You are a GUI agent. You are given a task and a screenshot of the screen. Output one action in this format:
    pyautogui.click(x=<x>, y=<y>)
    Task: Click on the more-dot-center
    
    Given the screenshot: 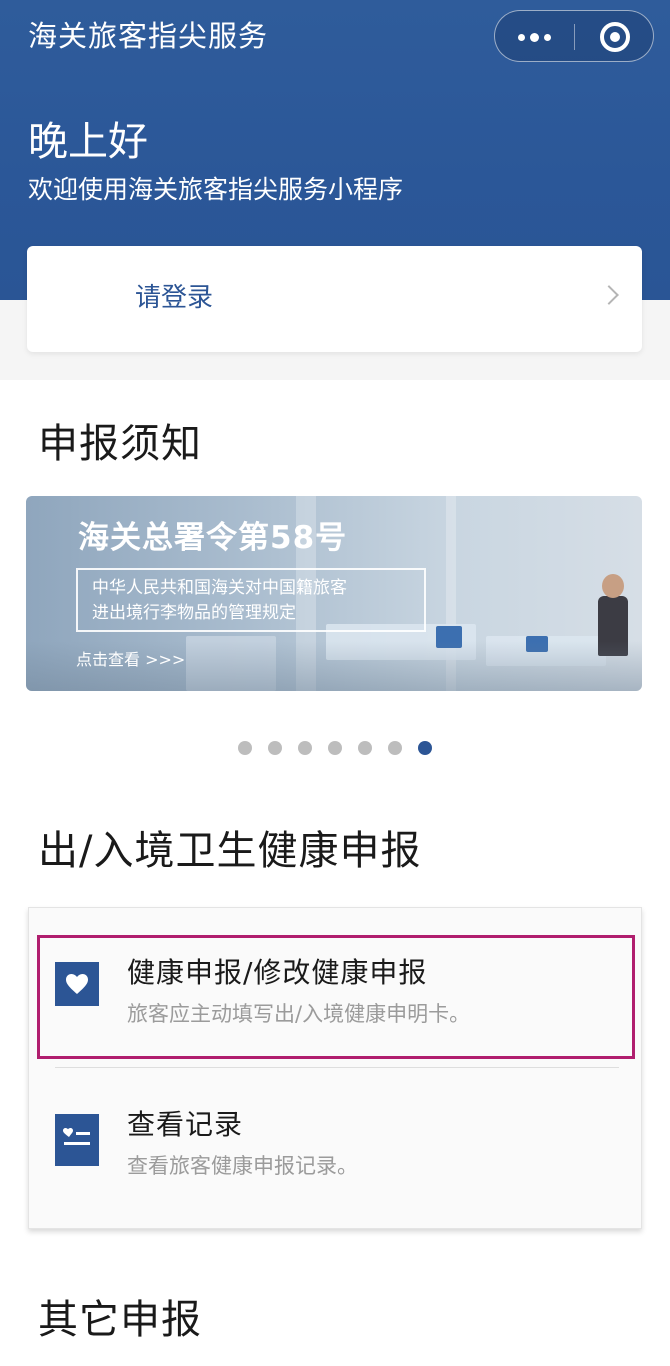 What is the action you would take?
    pyautogui.click(x=534, y=37)
    